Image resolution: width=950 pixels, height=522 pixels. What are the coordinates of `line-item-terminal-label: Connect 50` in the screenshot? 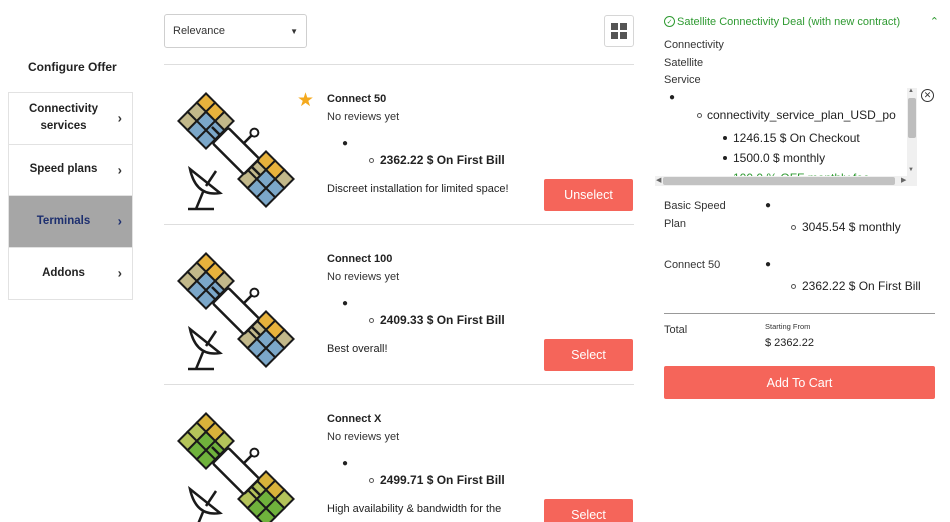 It's located at (692, 265).